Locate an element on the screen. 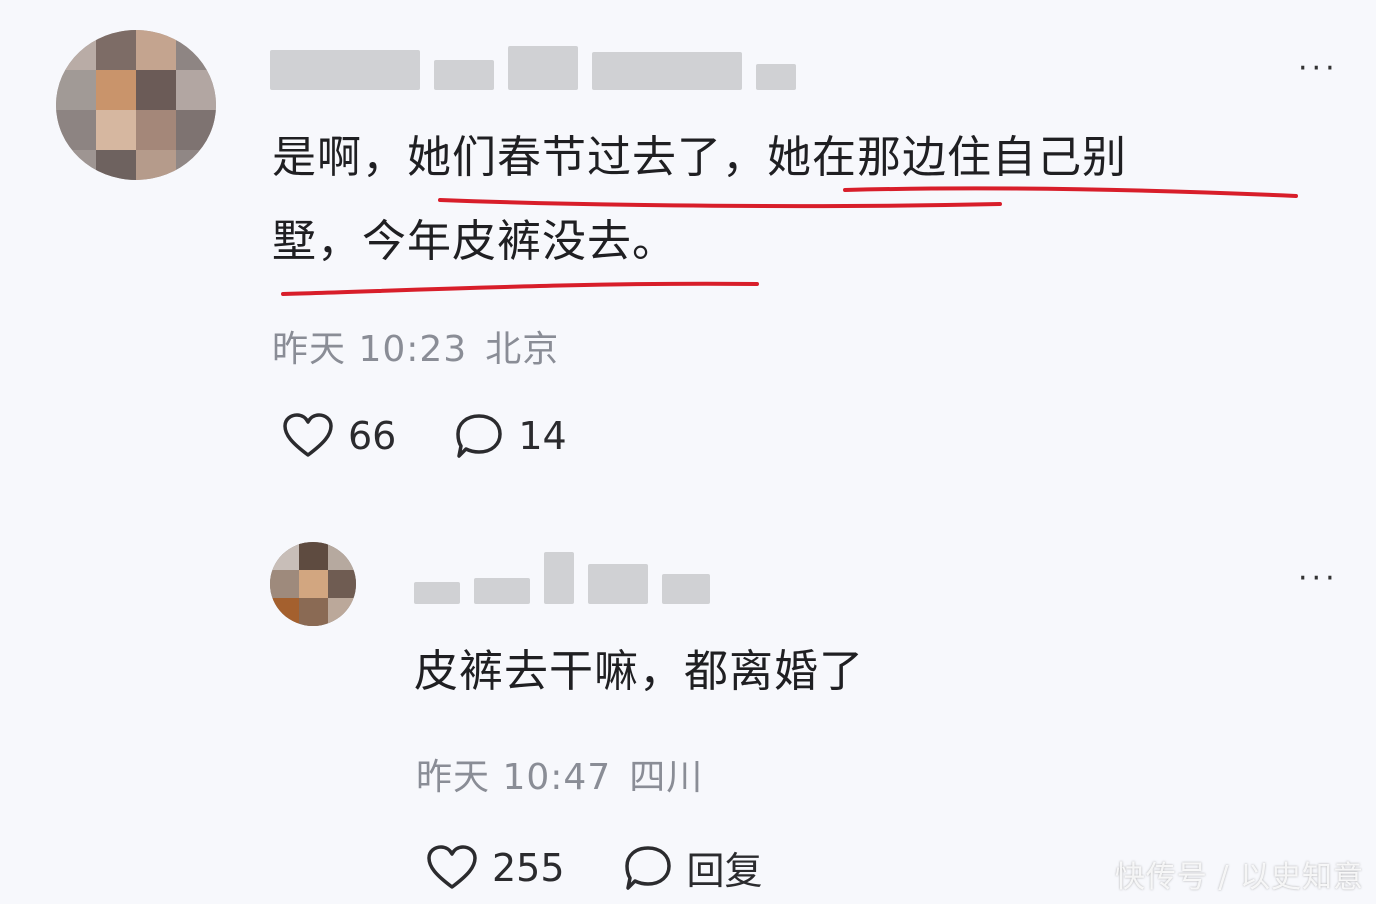  like-count: 255 is located at coordinates (528, 867).